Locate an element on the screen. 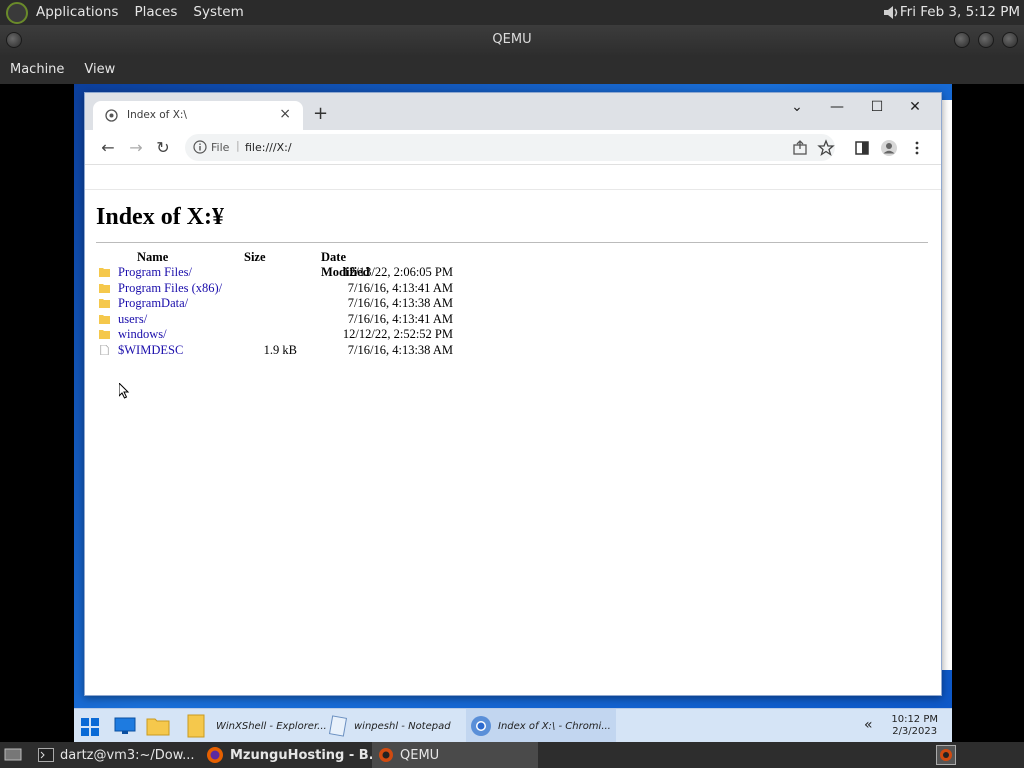  taskbar-item-notepad: winpeshl - Notepad is located at coordinates (389, 726).